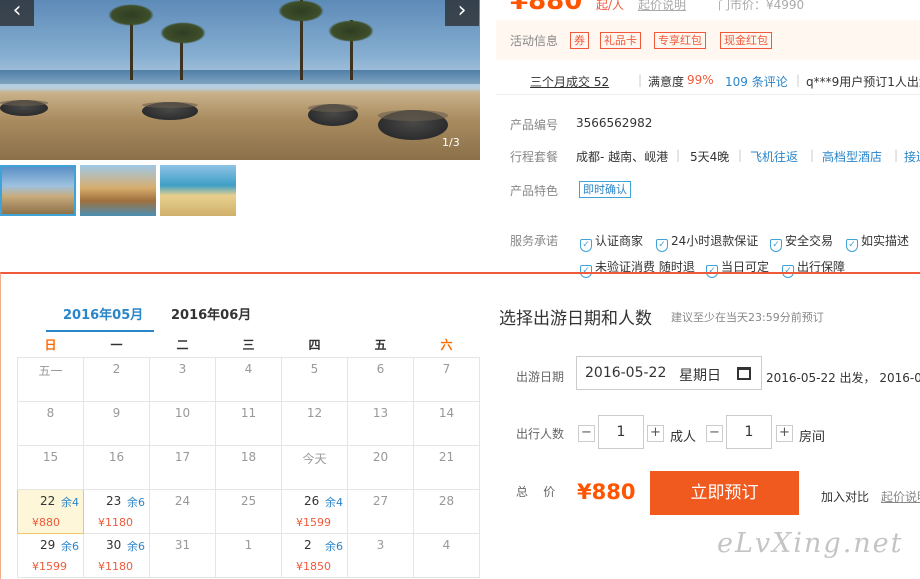  What do you see at coordinates (863, 82) in the screenshot?
I see `recent-booking: q***9用户预订1人出游` at bounding box center [863, 82].